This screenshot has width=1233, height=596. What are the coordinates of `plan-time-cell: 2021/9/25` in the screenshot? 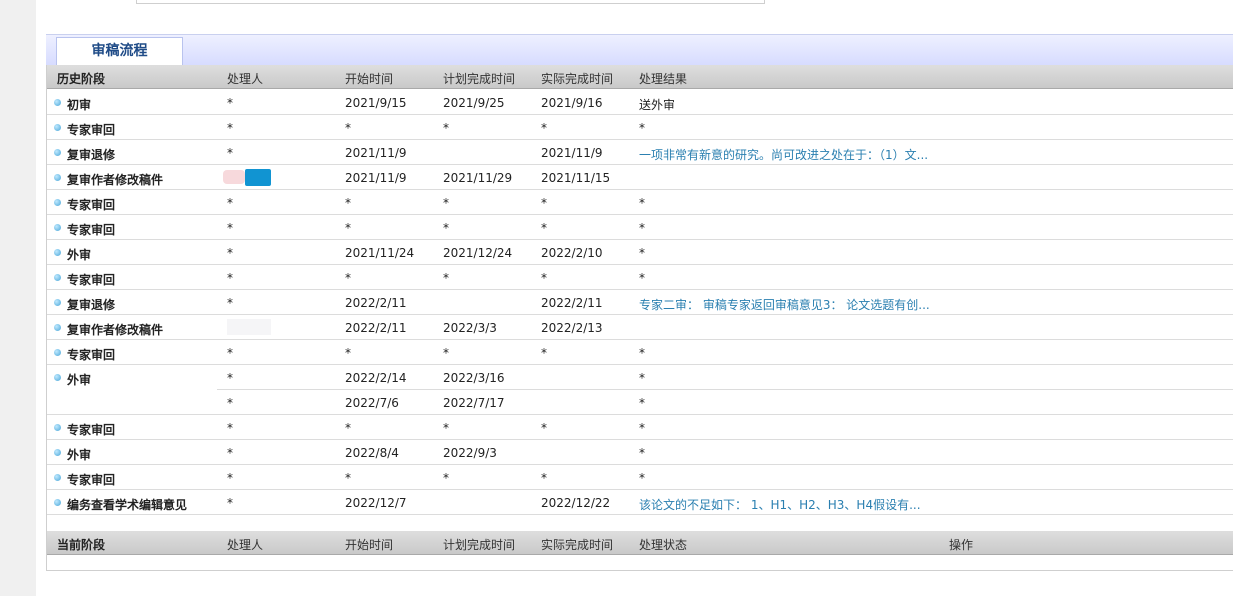 It's located at (474, 103).